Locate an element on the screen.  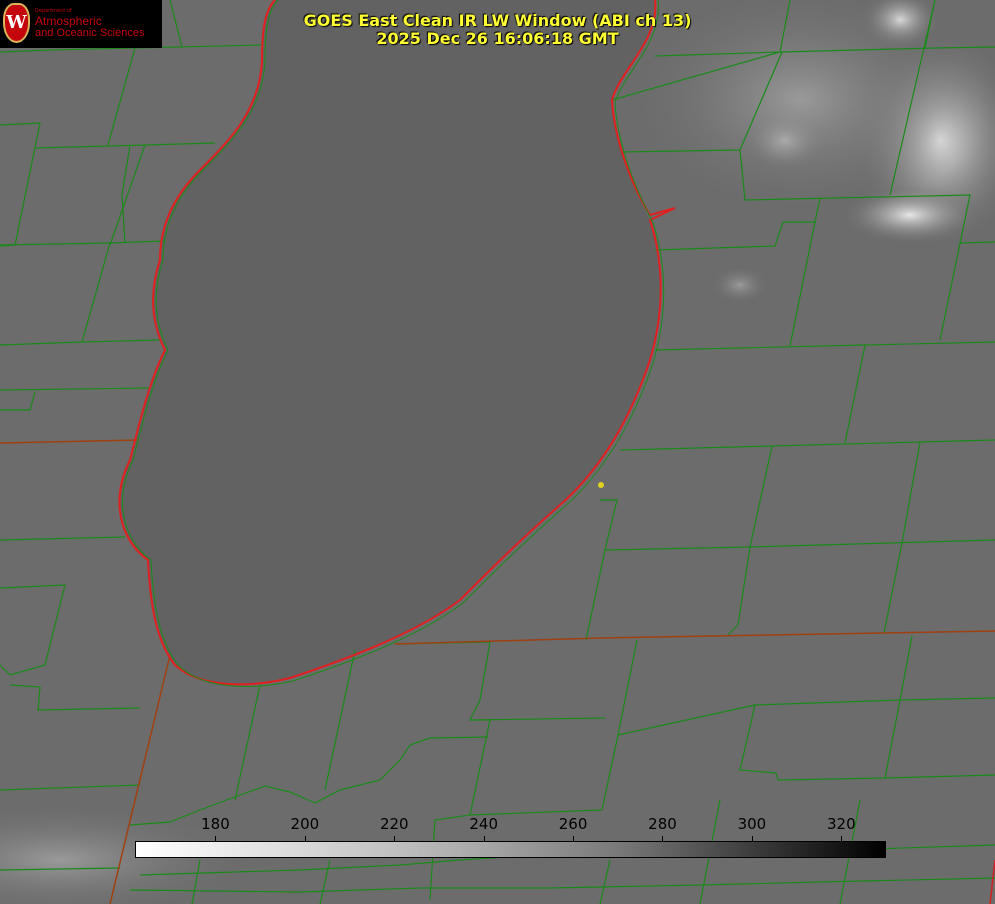
colorbar-tick-label: 180 is located at coordinates (215, 824).